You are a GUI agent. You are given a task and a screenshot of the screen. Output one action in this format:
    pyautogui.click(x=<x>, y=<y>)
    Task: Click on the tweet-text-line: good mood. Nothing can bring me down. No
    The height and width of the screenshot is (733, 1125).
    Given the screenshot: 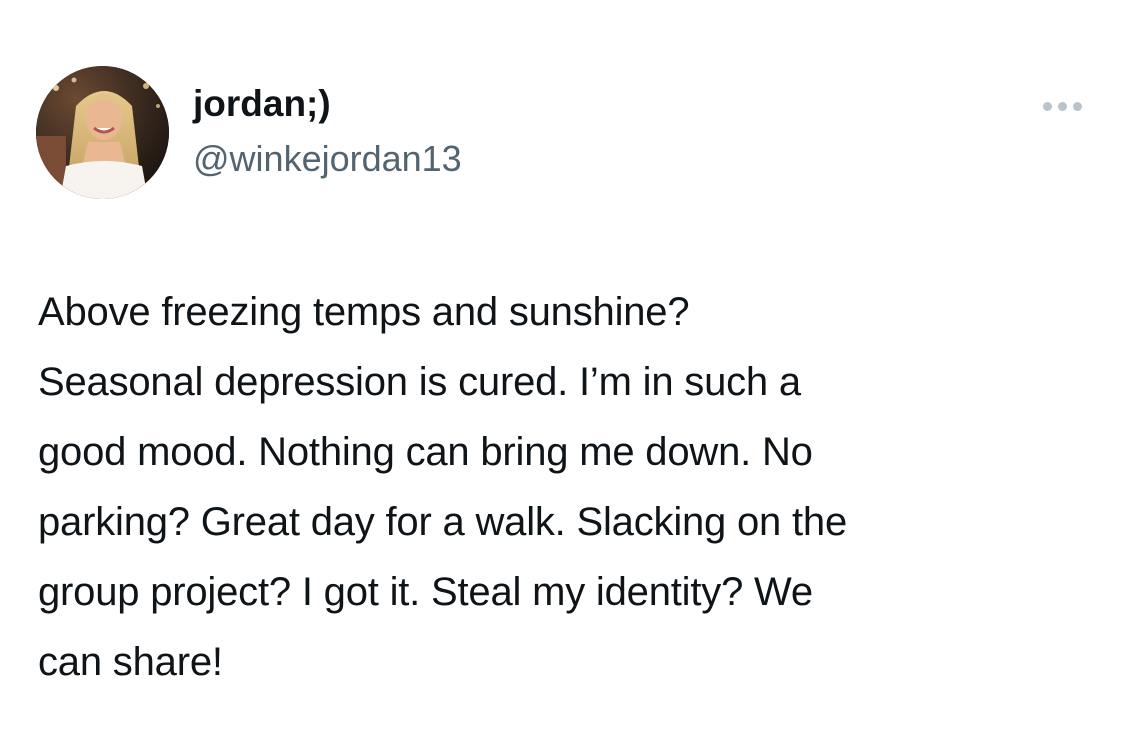 What is the action you would take?
    pyautogui.click(x=425, y=452)
    